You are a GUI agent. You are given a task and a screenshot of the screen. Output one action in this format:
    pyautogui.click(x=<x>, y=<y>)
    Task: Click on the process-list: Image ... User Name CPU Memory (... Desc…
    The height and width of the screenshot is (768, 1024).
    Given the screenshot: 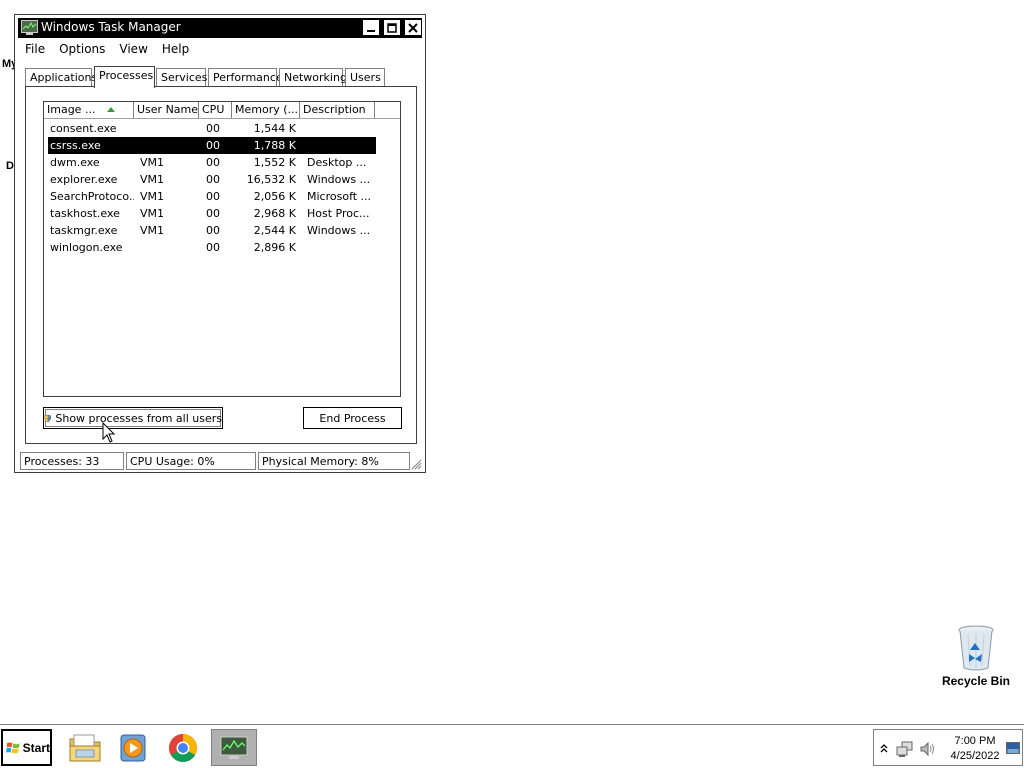 What is the action you would take?
    pyautogui.click(x=222, y=249)
    